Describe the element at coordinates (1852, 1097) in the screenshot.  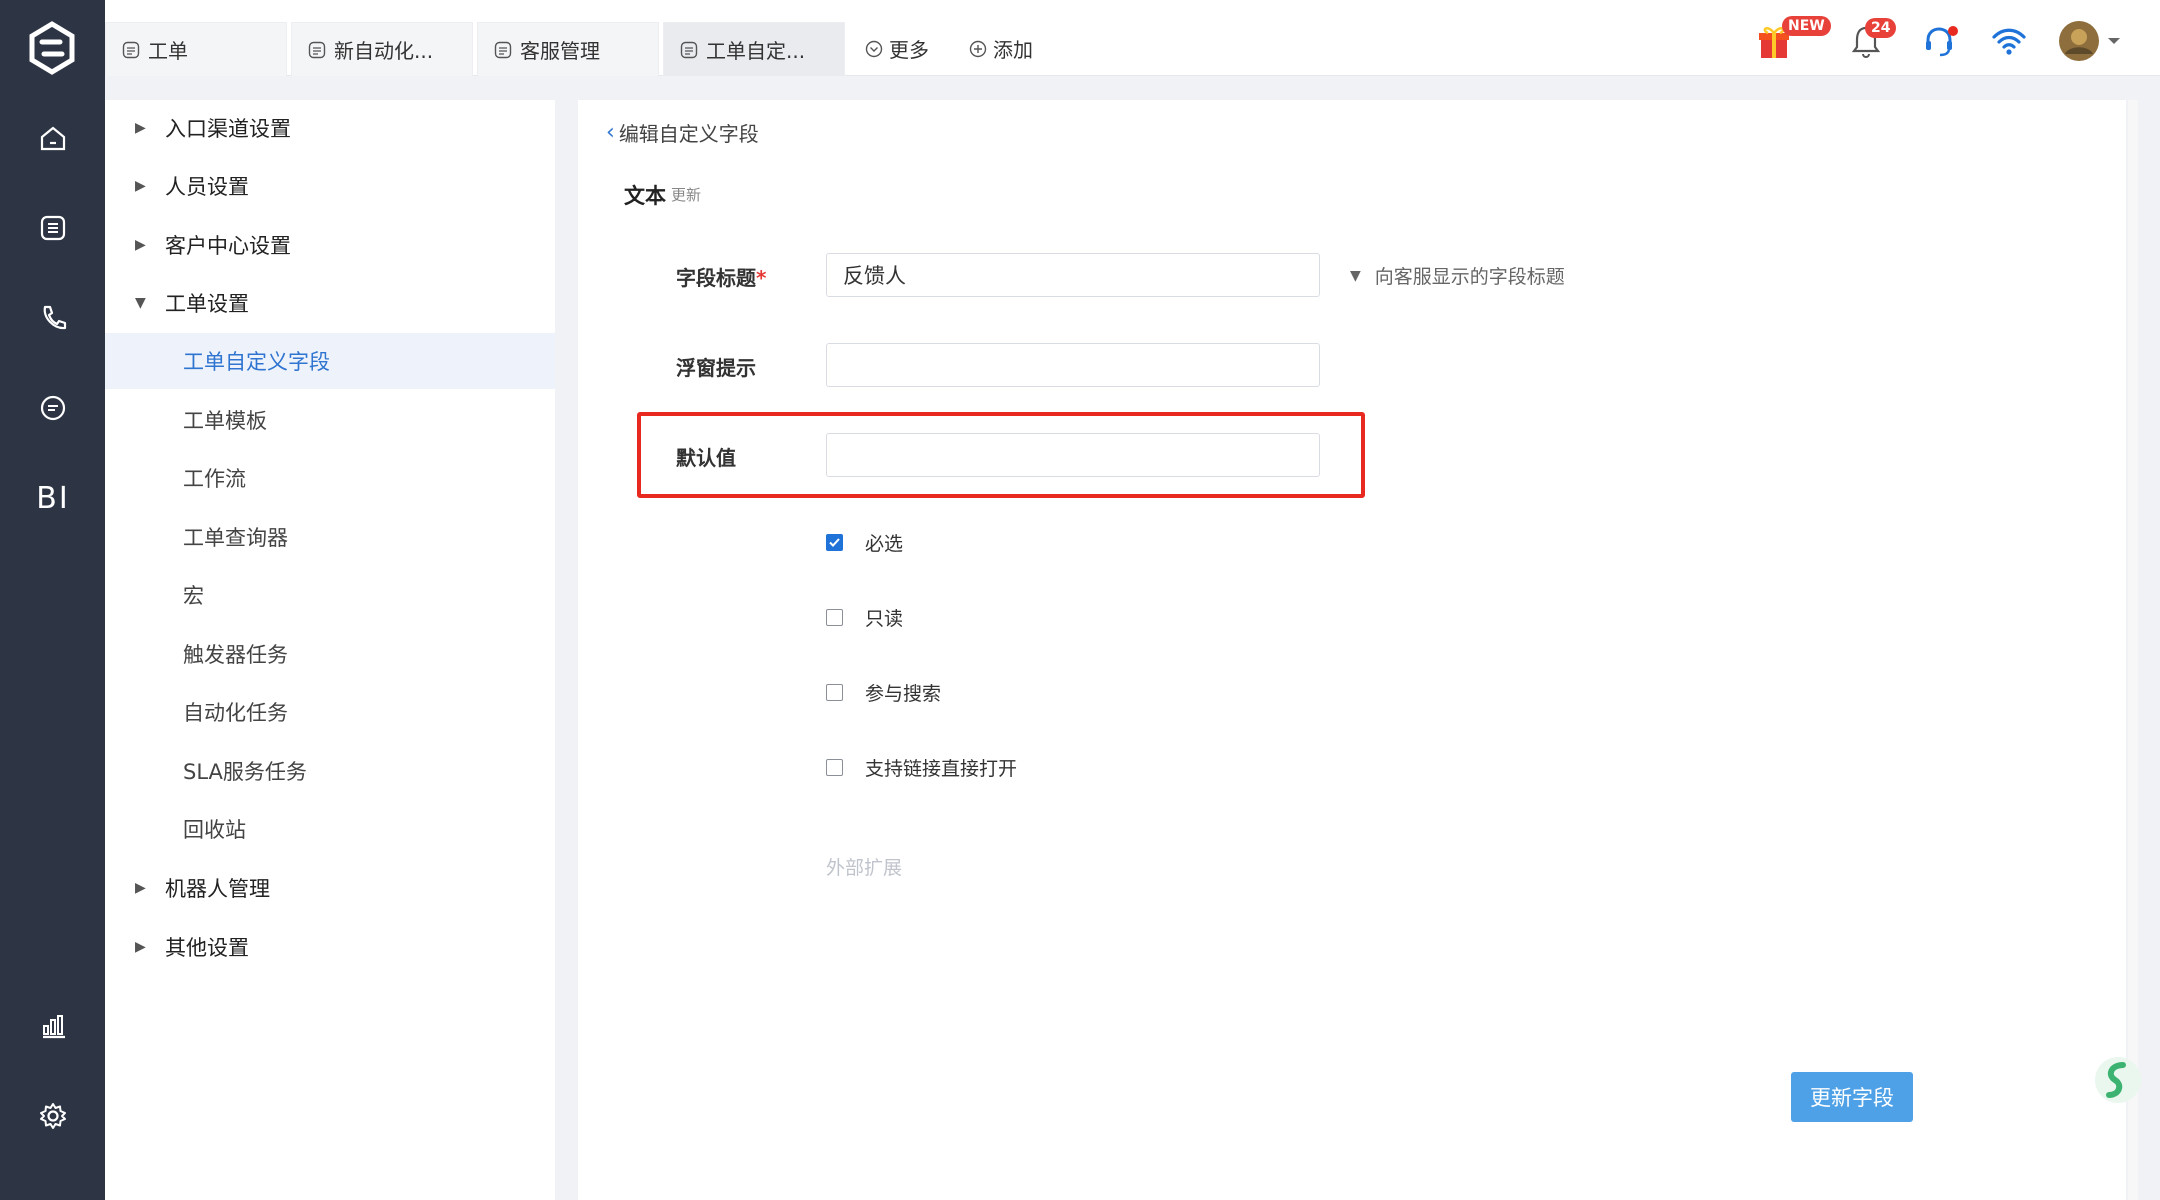
I see `update-field-button: 更新字段` at that location.